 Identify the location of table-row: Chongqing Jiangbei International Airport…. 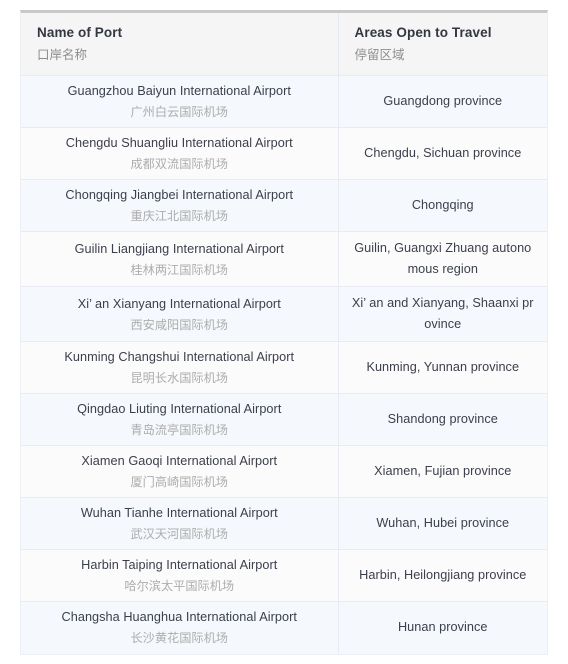
(284, 205).